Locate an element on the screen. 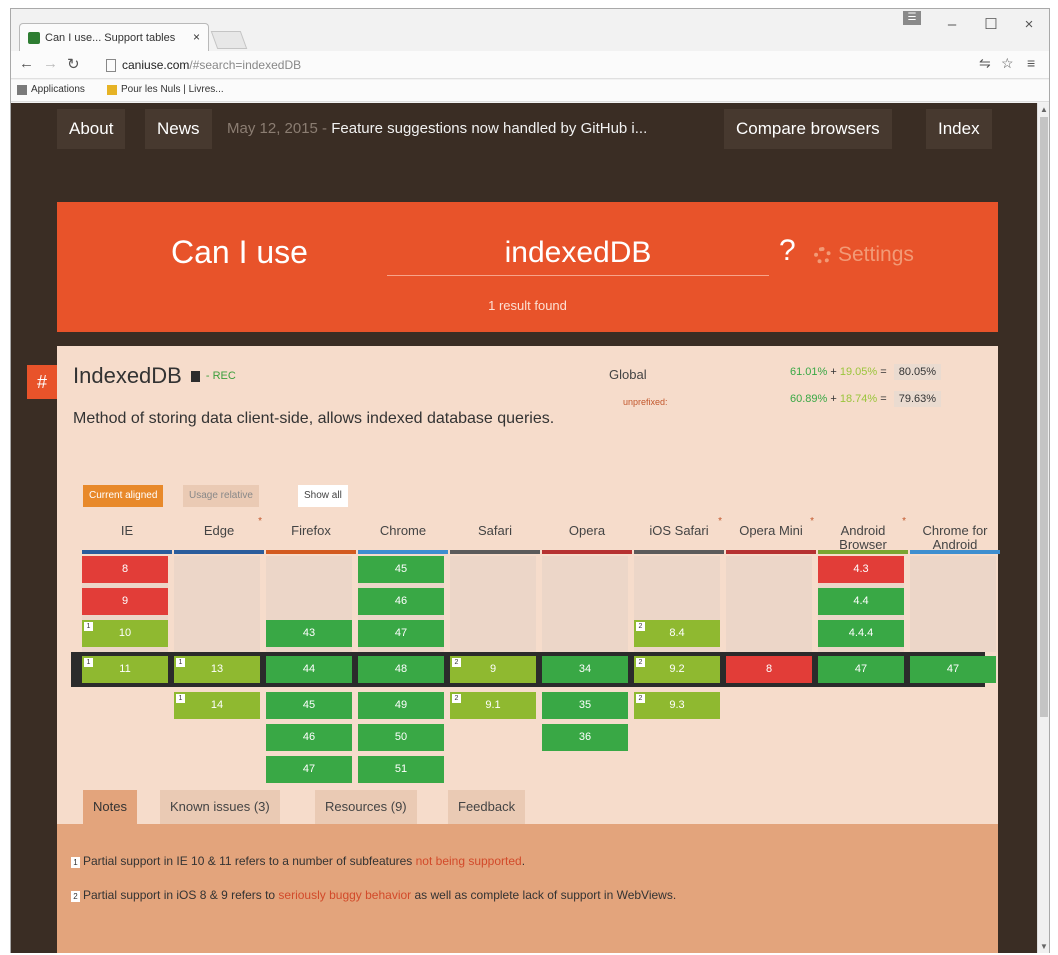  tab-notes: Notes is located at coordinates (110, 807).